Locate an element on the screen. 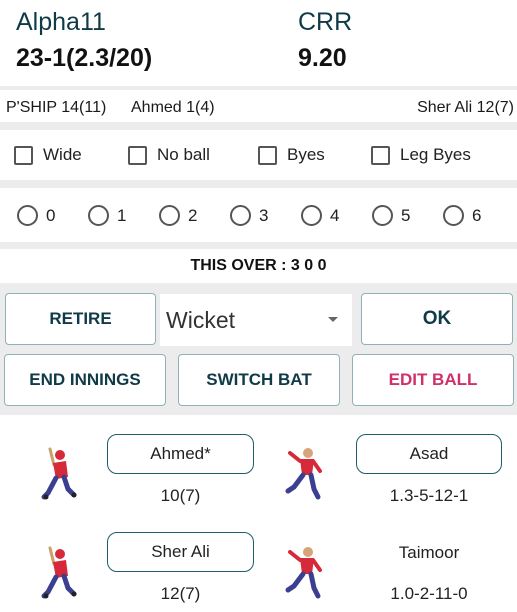  byes-checkbox: Byes is located at coordinates (291, 155).